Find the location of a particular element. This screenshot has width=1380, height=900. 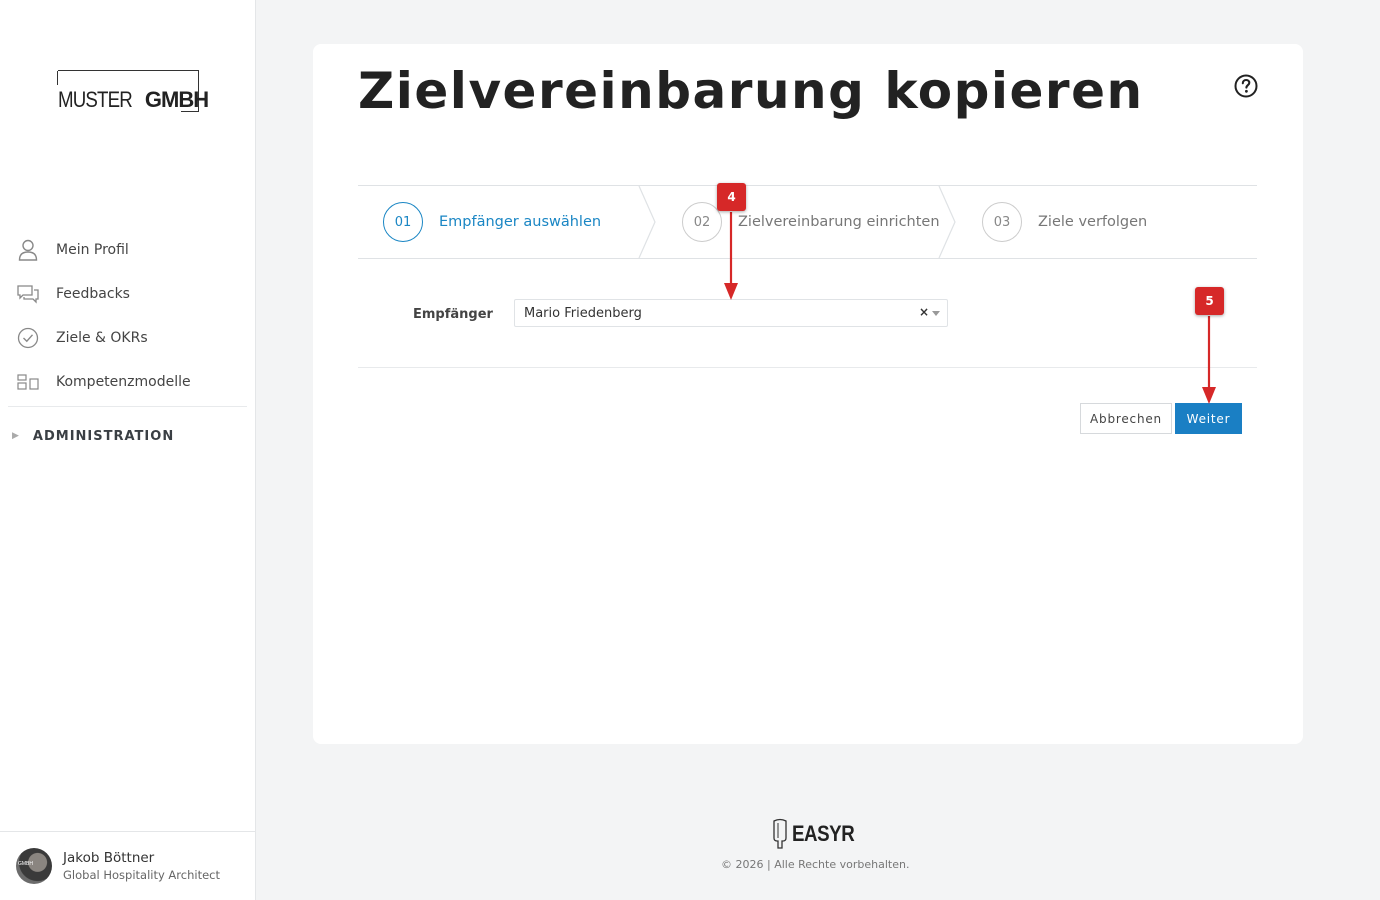

step-3: 03 Ziele verfolgen is located at coordinates (1064, 222).